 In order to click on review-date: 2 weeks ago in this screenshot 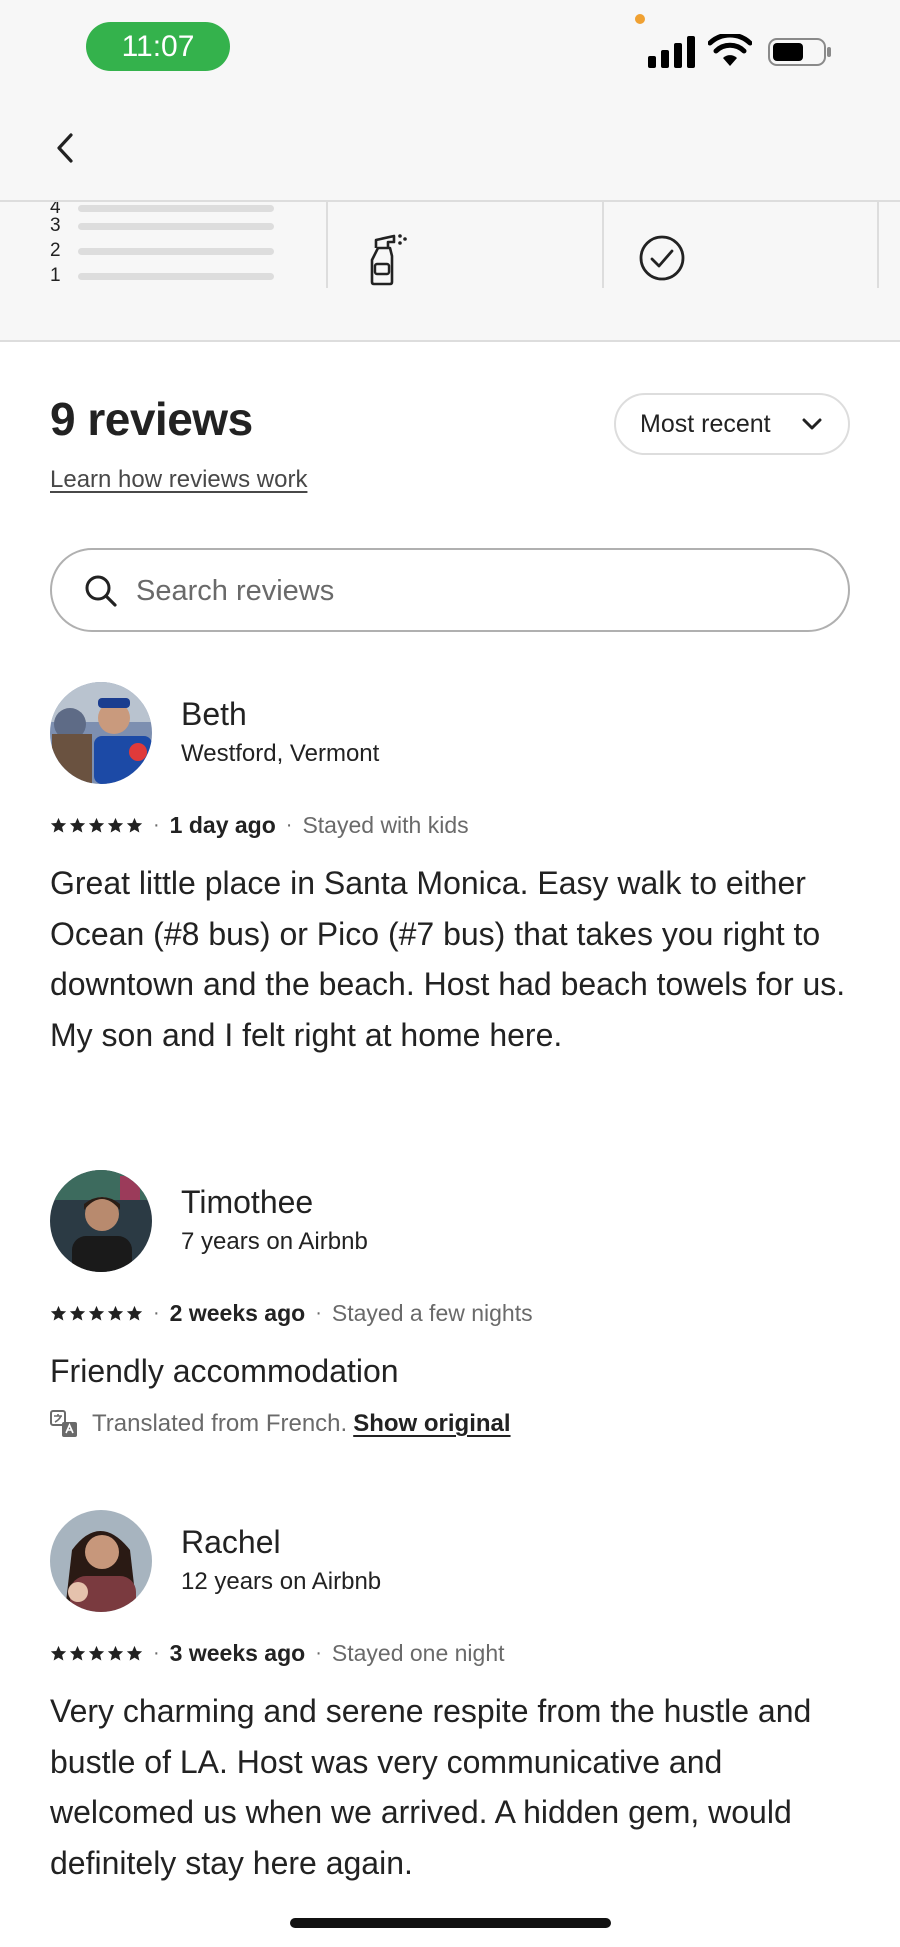, I will do `click(237, 1312)`.